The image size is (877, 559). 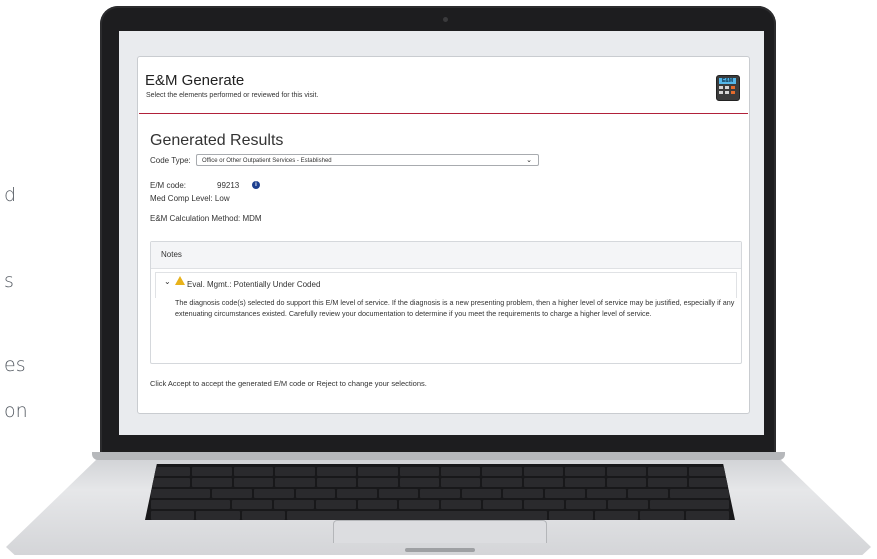 What do you see at coordinates (728, 88) in the screenshot?
I see `calculator-icon: E&M` at bounding box center [728, 88].